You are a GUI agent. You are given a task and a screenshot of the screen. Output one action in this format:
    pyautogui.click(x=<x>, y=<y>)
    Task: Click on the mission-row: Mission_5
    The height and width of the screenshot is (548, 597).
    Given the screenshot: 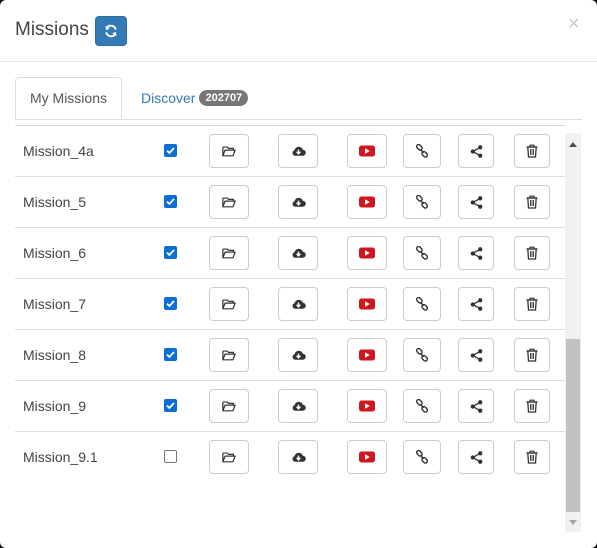 What is the action you would take?
    pyautogui.click(x=290, y=201)
    